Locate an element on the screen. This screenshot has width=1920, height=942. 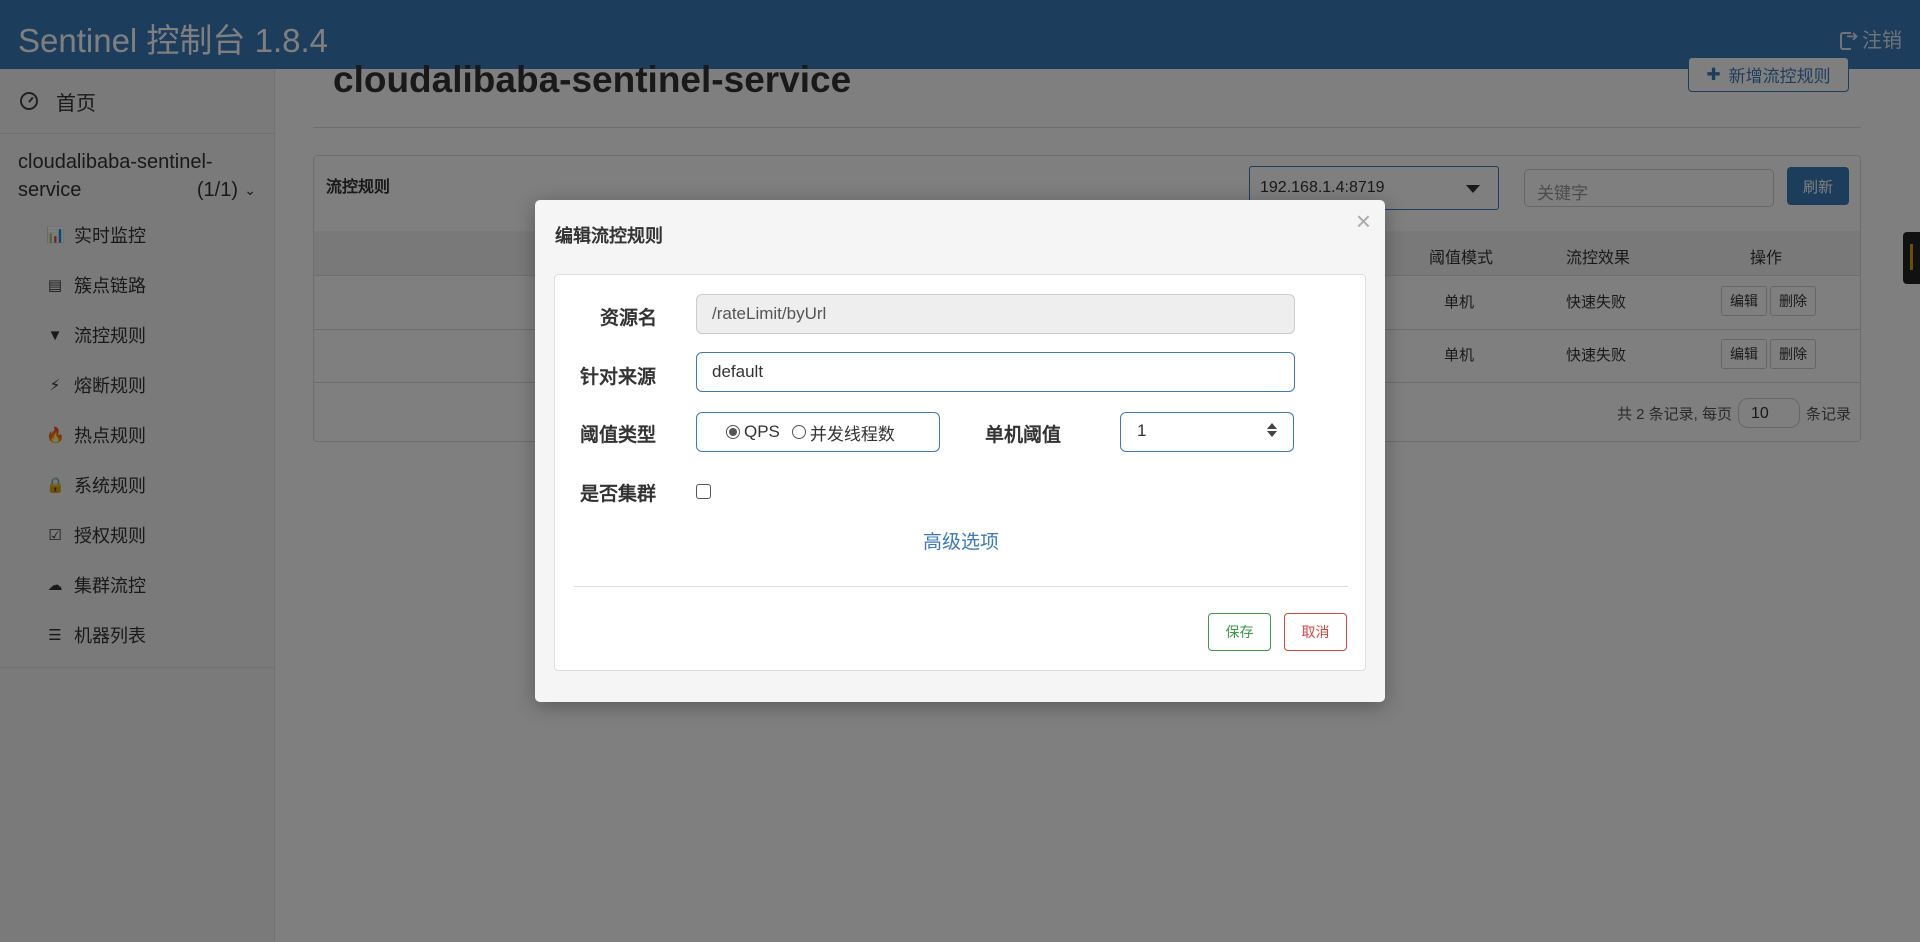
threshold-type-radio-group: QPS 并发线程数 is located at coordinates (818, 432).